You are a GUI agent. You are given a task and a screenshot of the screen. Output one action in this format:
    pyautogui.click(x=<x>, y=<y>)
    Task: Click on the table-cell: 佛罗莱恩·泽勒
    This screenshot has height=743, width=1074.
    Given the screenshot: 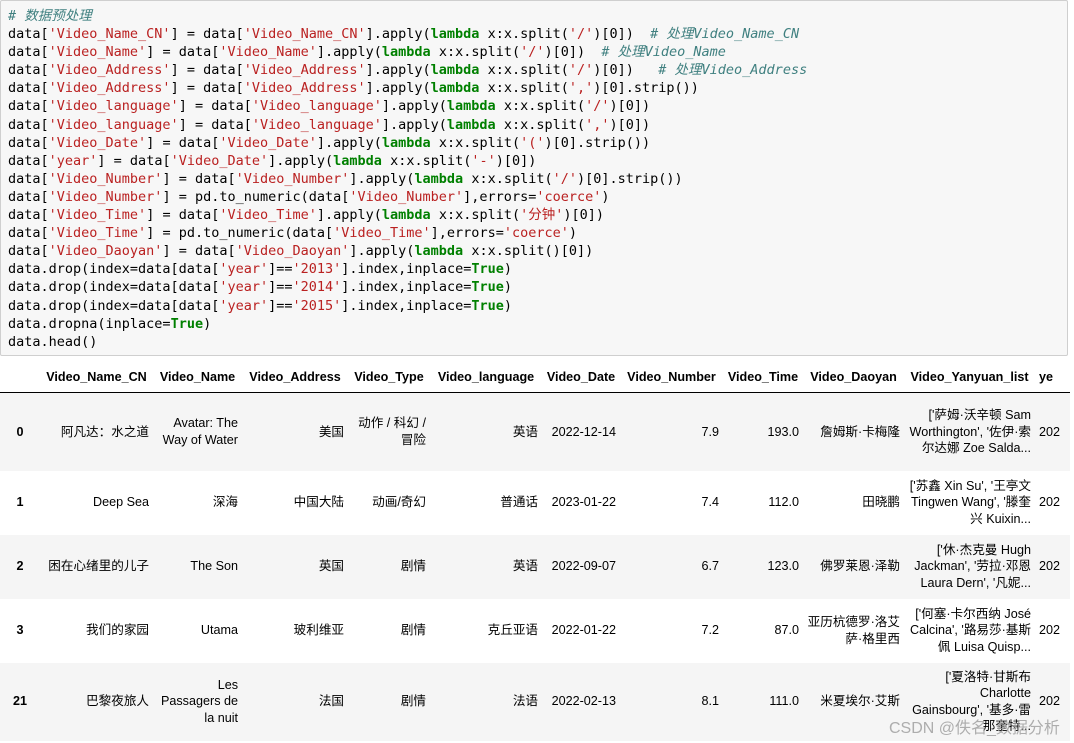 What is the action you would take?
    pyautogui.click(x=860, y=566)
    